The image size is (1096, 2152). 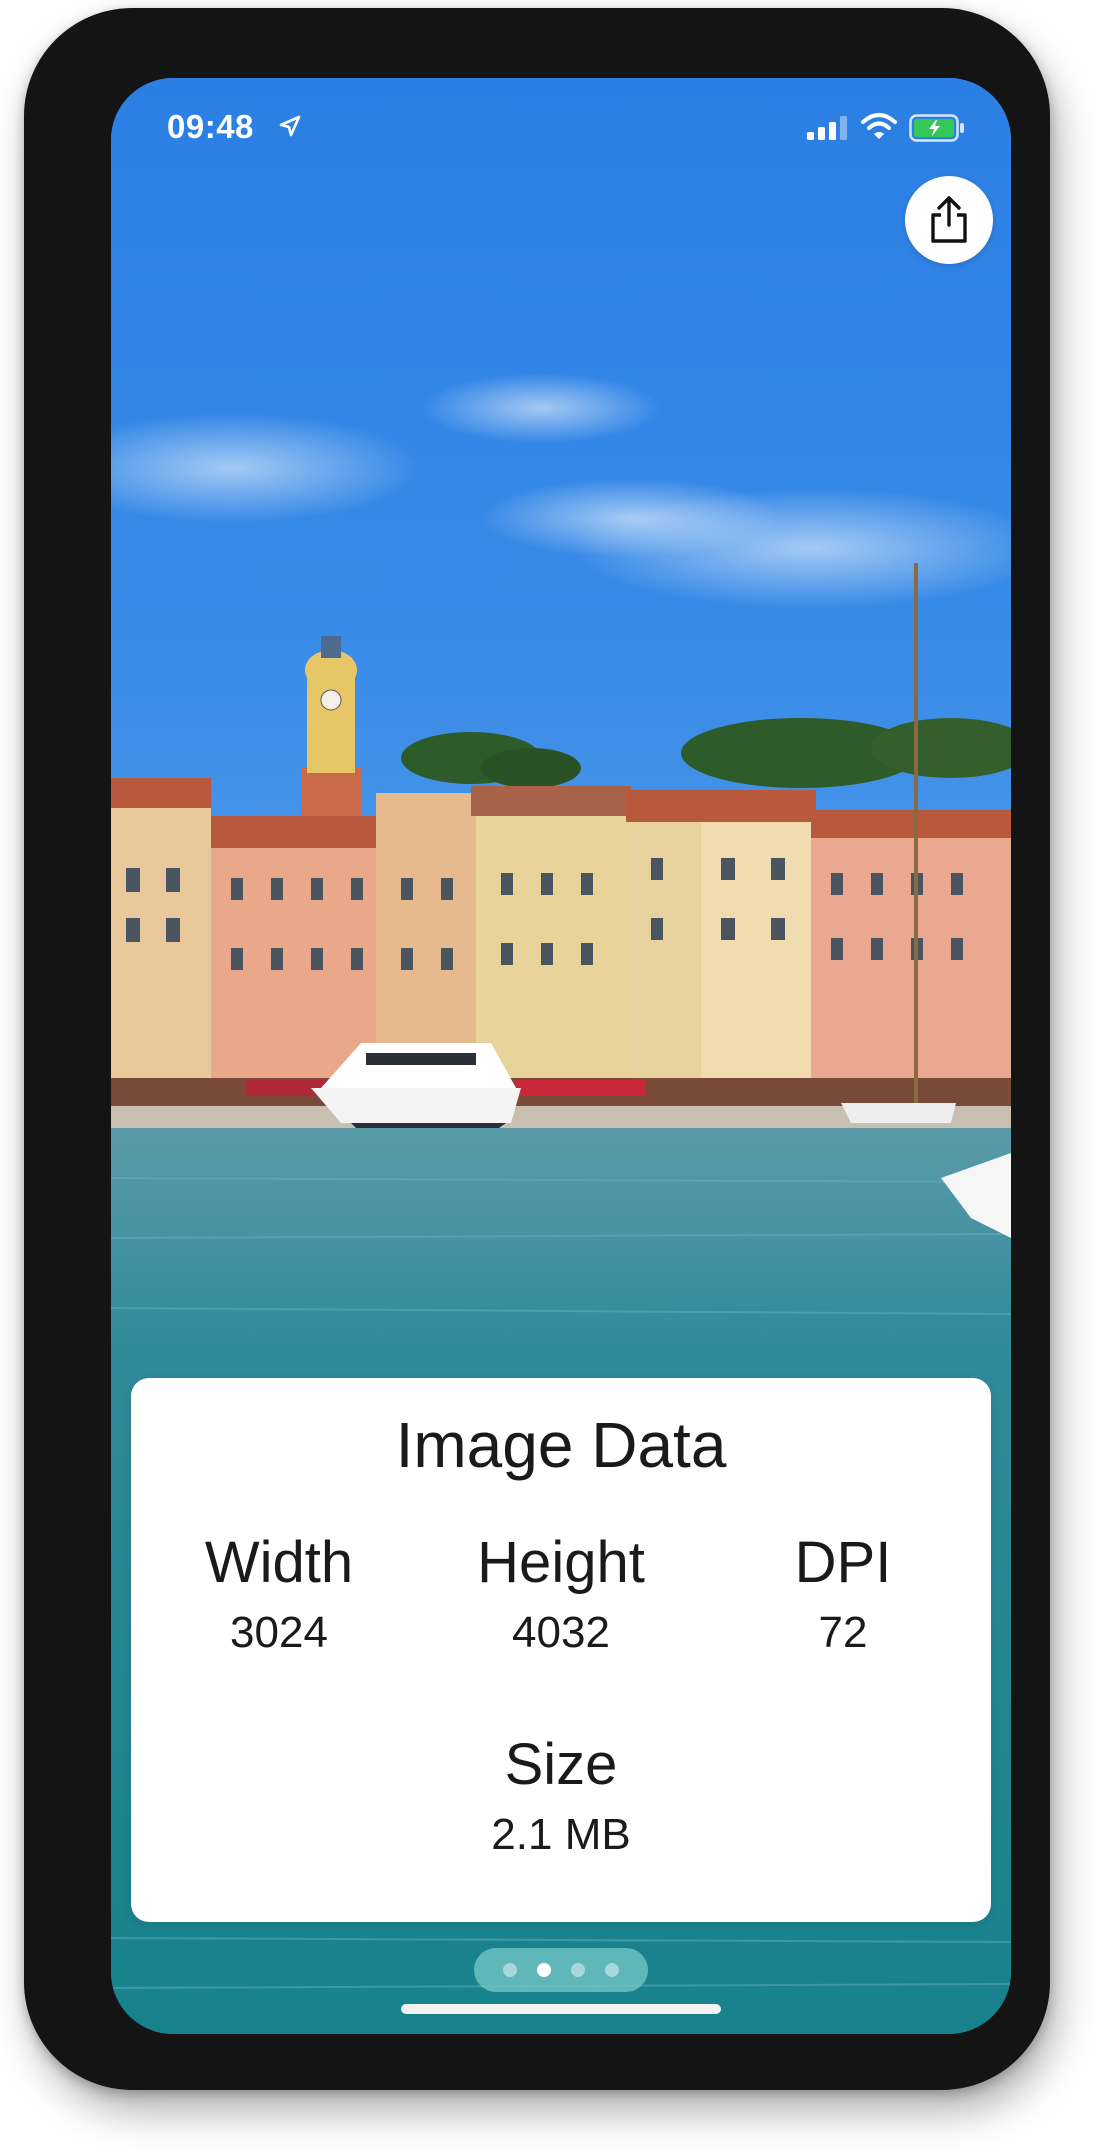 I want to click on height-stat: Height 4032, so click(x=561, y=1595).